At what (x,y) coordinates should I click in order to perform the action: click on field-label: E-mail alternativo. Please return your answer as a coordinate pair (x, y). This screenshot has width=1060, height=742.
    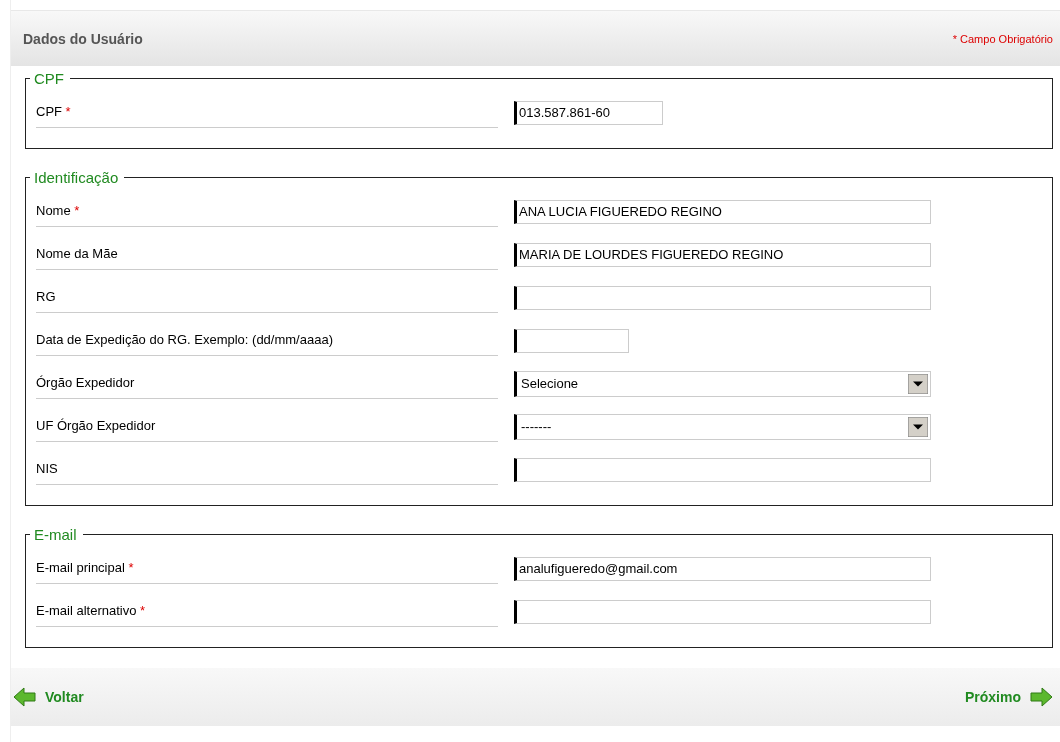
    Looking at the image, I should click on (86, 610).